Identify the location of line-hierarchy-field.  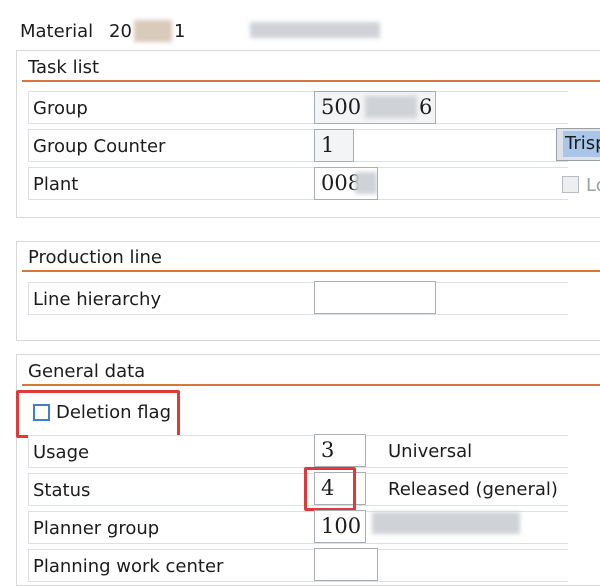
(375, 297).